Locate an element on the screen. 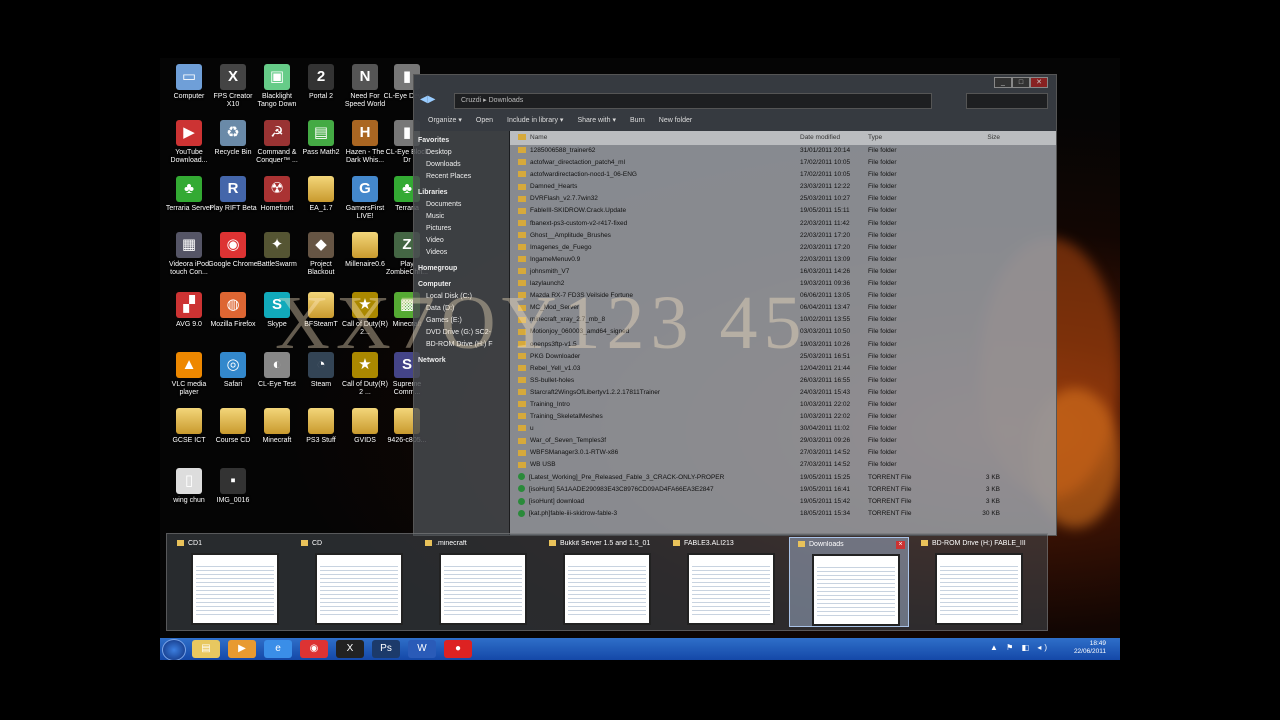 The height and width of the screenshot is (720, 1280). nav-item-documents: Documents is located at coordinates (461, 205).